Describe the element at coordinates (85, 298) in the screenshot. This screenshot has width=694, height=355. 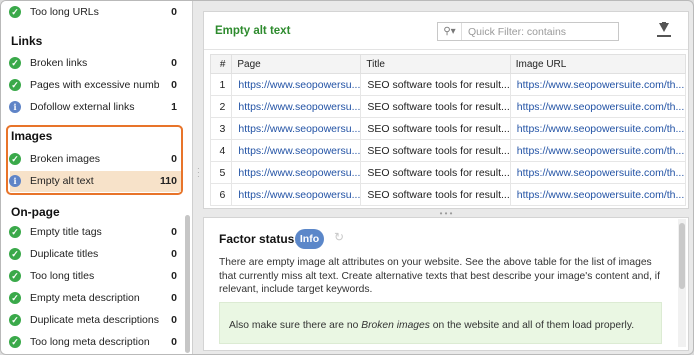
I see `sidebar-item-label: Empty meta description` at that location.